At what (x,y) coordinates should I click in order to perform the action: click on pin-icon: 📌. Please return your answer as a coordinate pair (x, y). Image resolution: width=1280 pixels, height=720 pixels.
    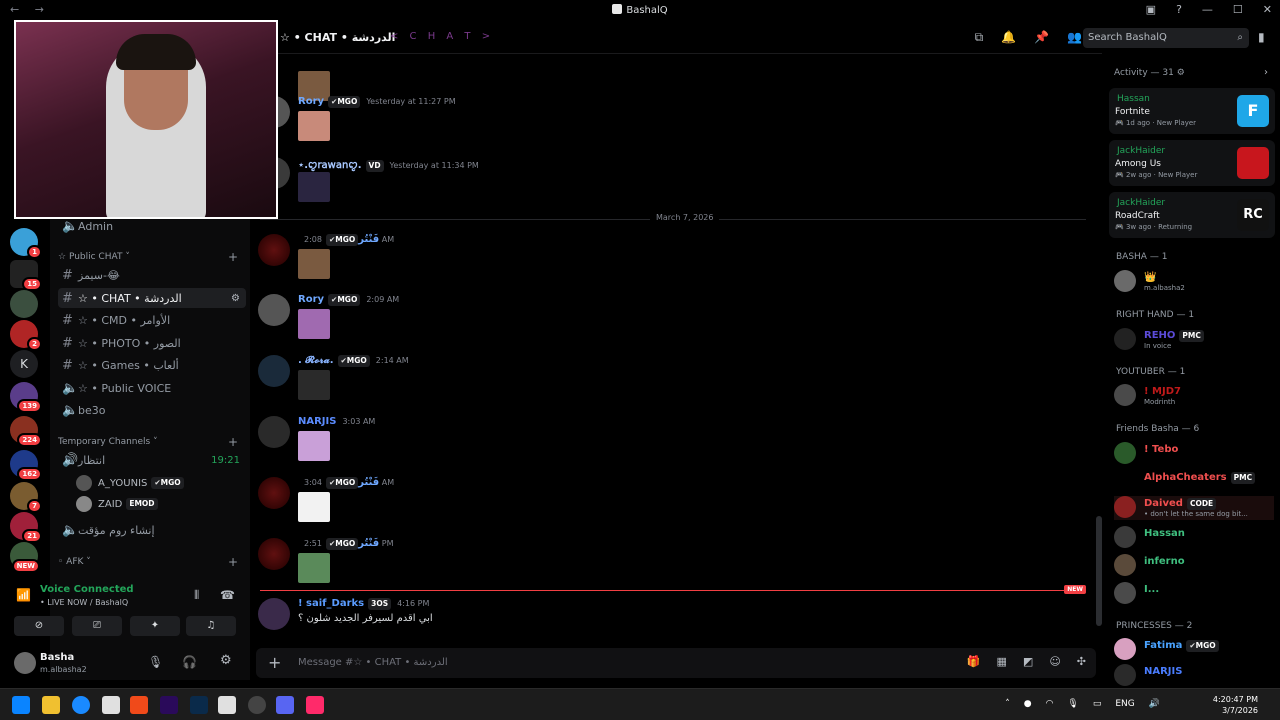
    Looking at the image, I should click on (1041, 37).